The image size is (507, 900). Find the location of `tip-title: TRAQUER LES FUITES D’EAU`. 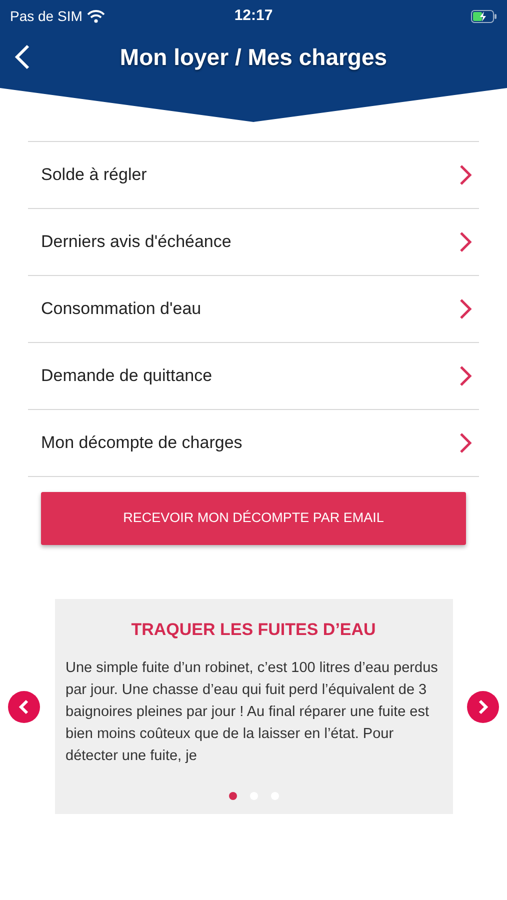

tip-title: TRAQUER LES FUITES D’EAU is located at coordinates (253, 630).